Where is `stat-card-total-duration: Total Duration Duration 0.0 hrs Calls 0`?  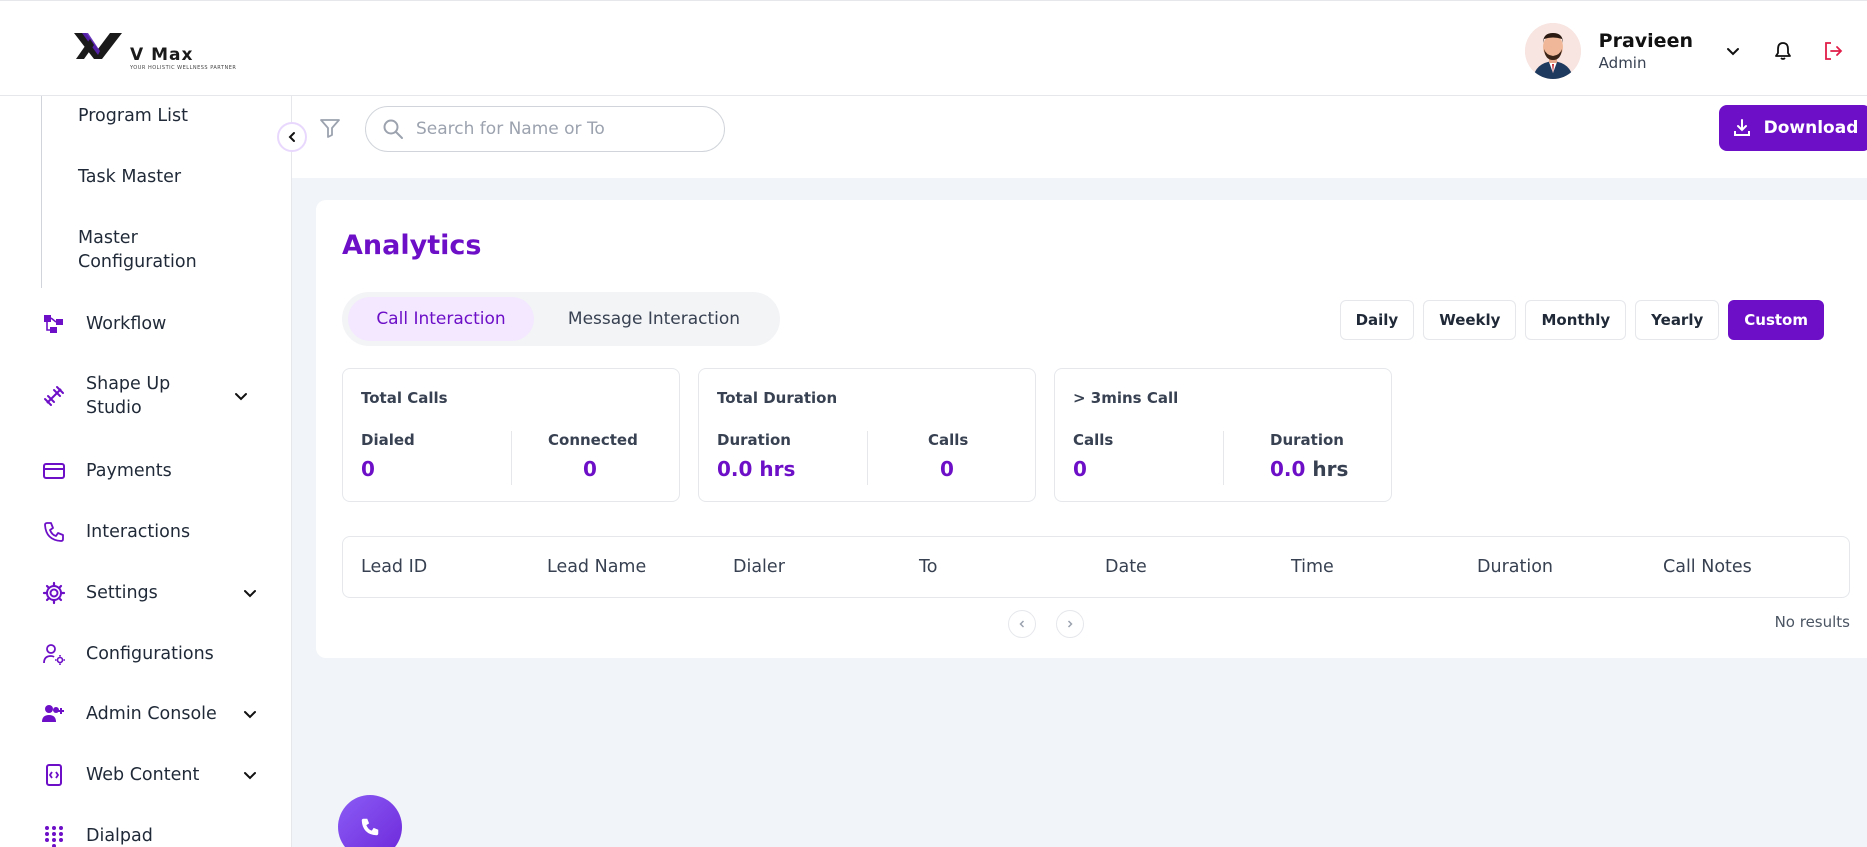 stat-card-total-duration: Total Duration Duration 0.0 hrs Calls 0 is located at coordinates (867, 435).